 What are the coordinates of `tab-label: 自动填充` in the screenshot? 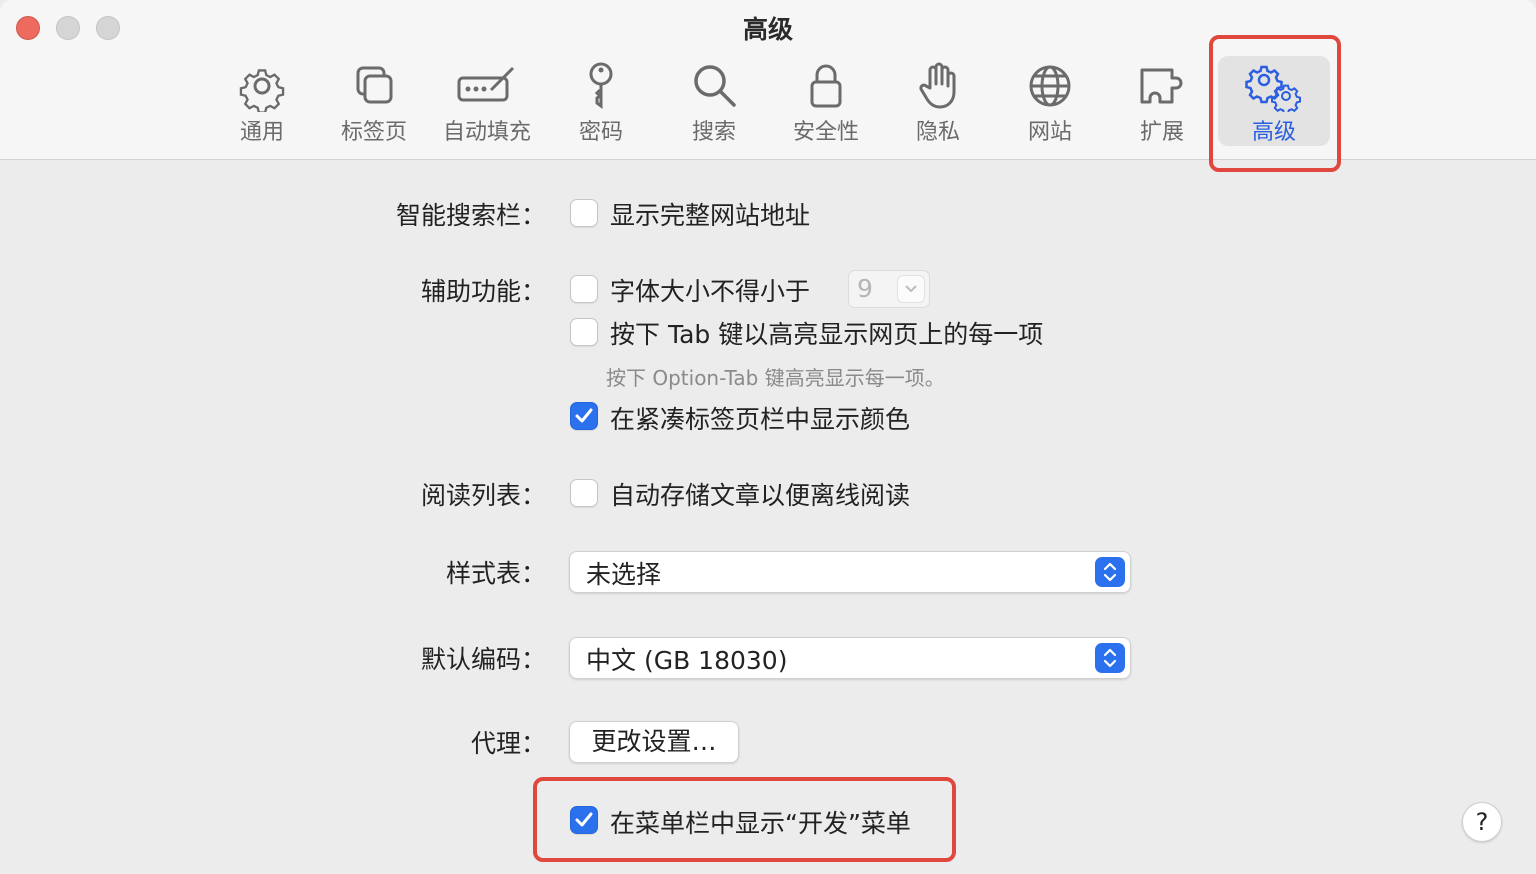 It's located at (486, 132).